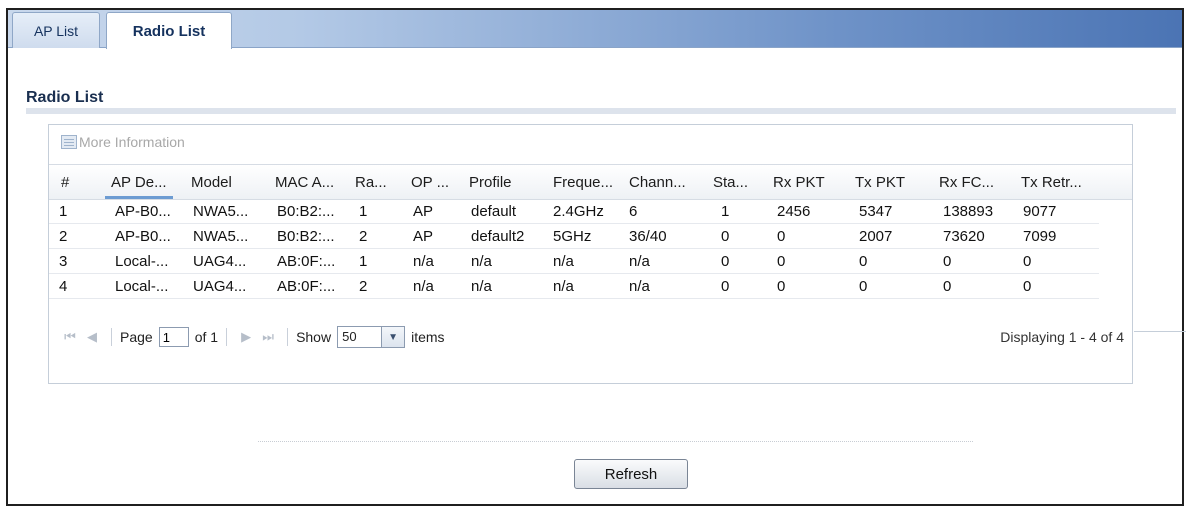 The image size is (1190, 510). What do you see at coordinates (490, 183) in the screenshot?
I see `column-header: Profile` at bounding box center [490, 183].